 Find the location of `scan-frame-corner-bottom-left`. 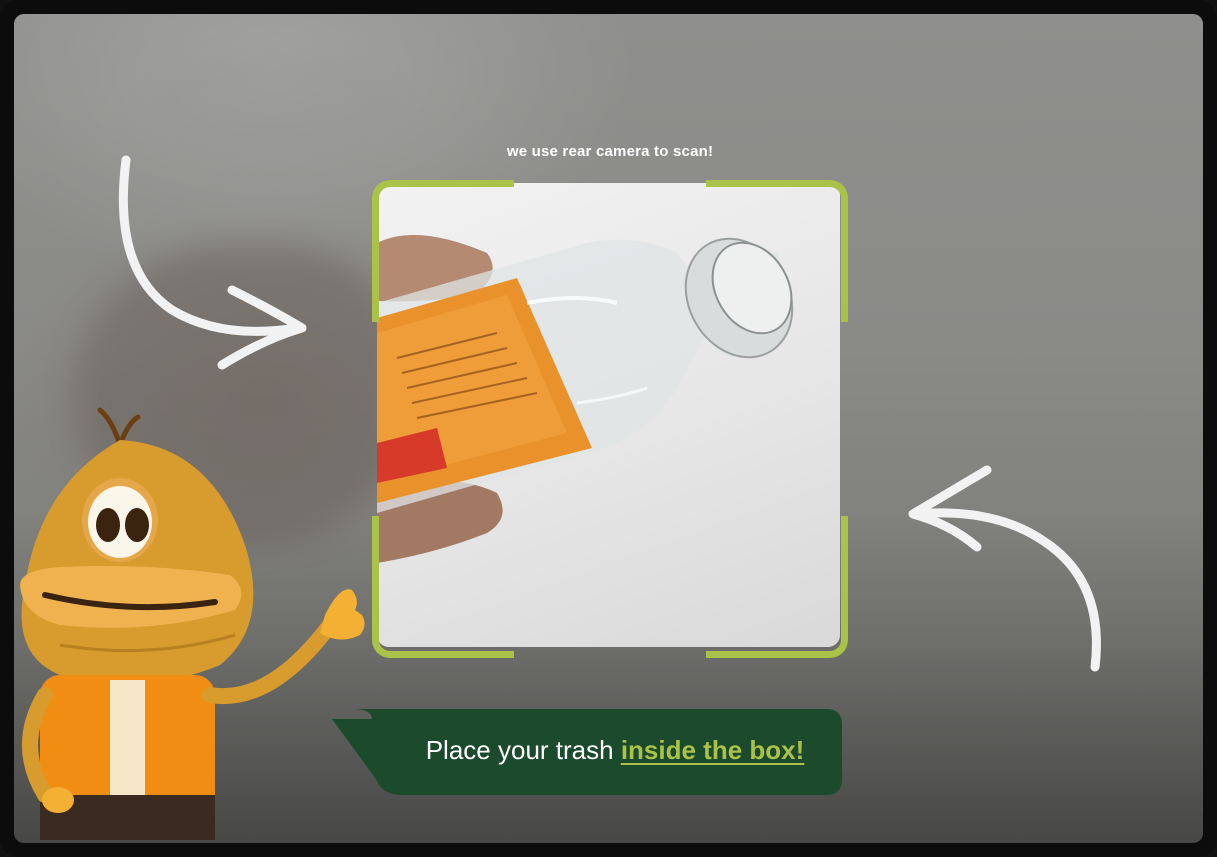

scan-frame-corner-bottom-left is located at coordinates (443, 587).